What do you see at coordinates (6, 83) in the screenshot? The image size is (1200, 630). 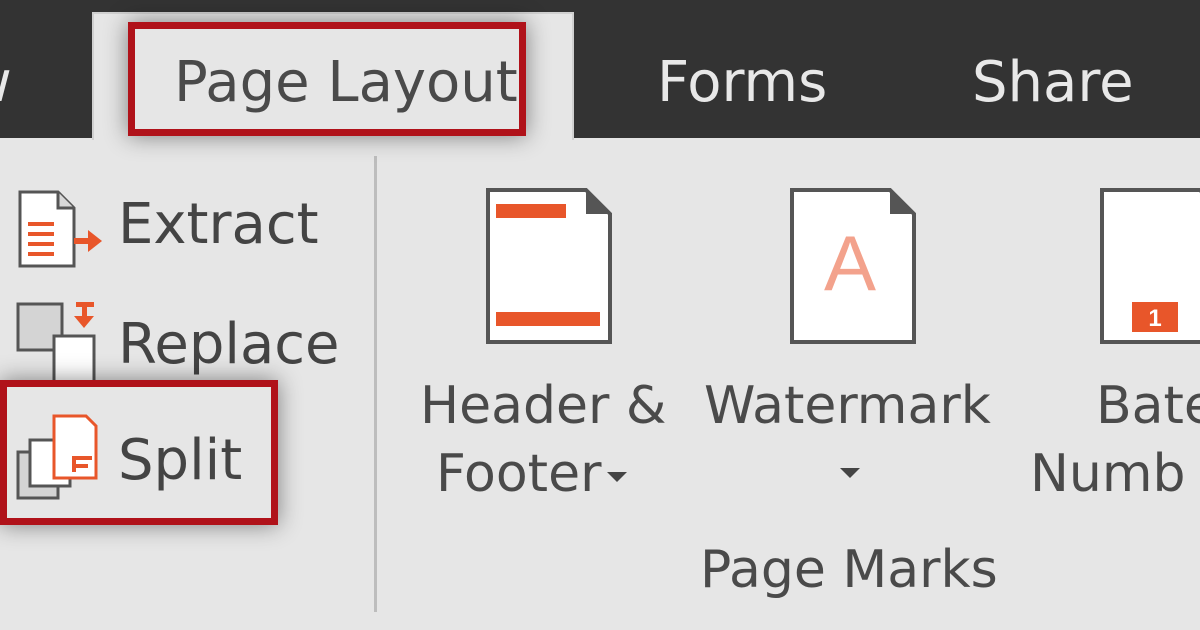 I see `tab-view-partial: w` at bounding box center [6, 83].